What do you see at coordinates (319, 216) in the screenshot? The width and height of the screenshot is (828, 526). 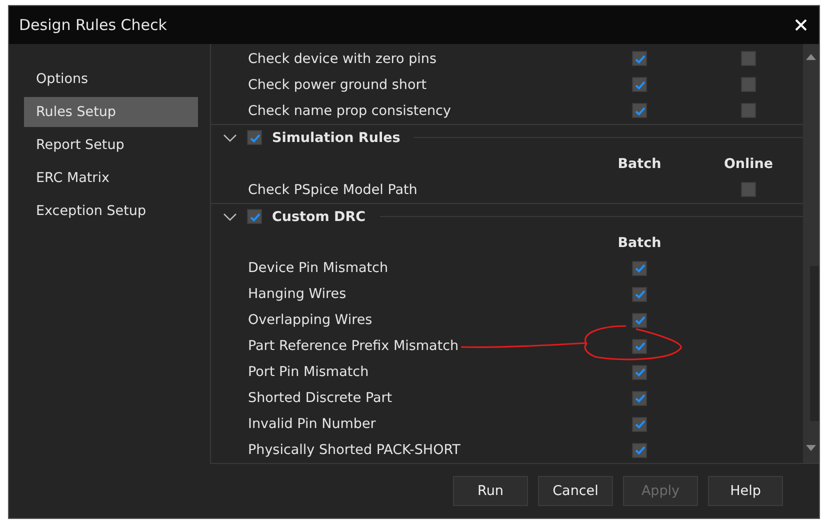 I see `section-title: Custom DRC` at bounding box center [319, 216].